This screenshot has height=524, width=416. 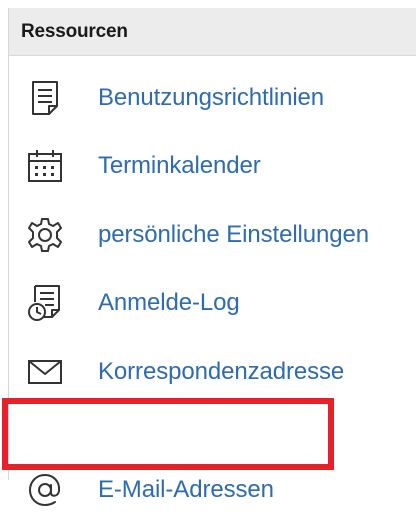 I want to click on resource-item-anmelde-log: Anmelde-Log, so click(x=212, y=303).